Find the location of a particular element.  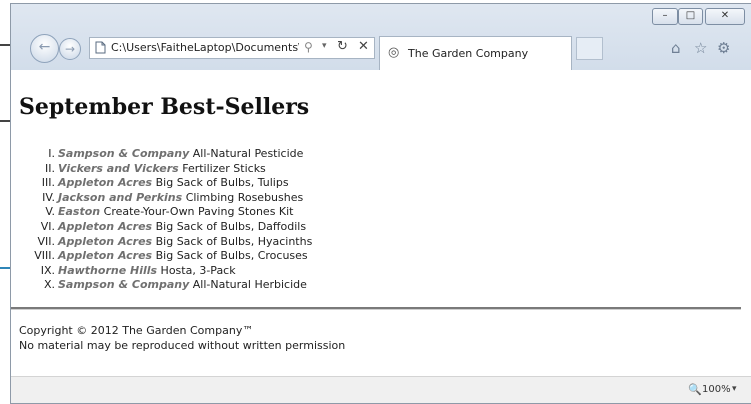

page-icon is located at coordinates (101, 48).